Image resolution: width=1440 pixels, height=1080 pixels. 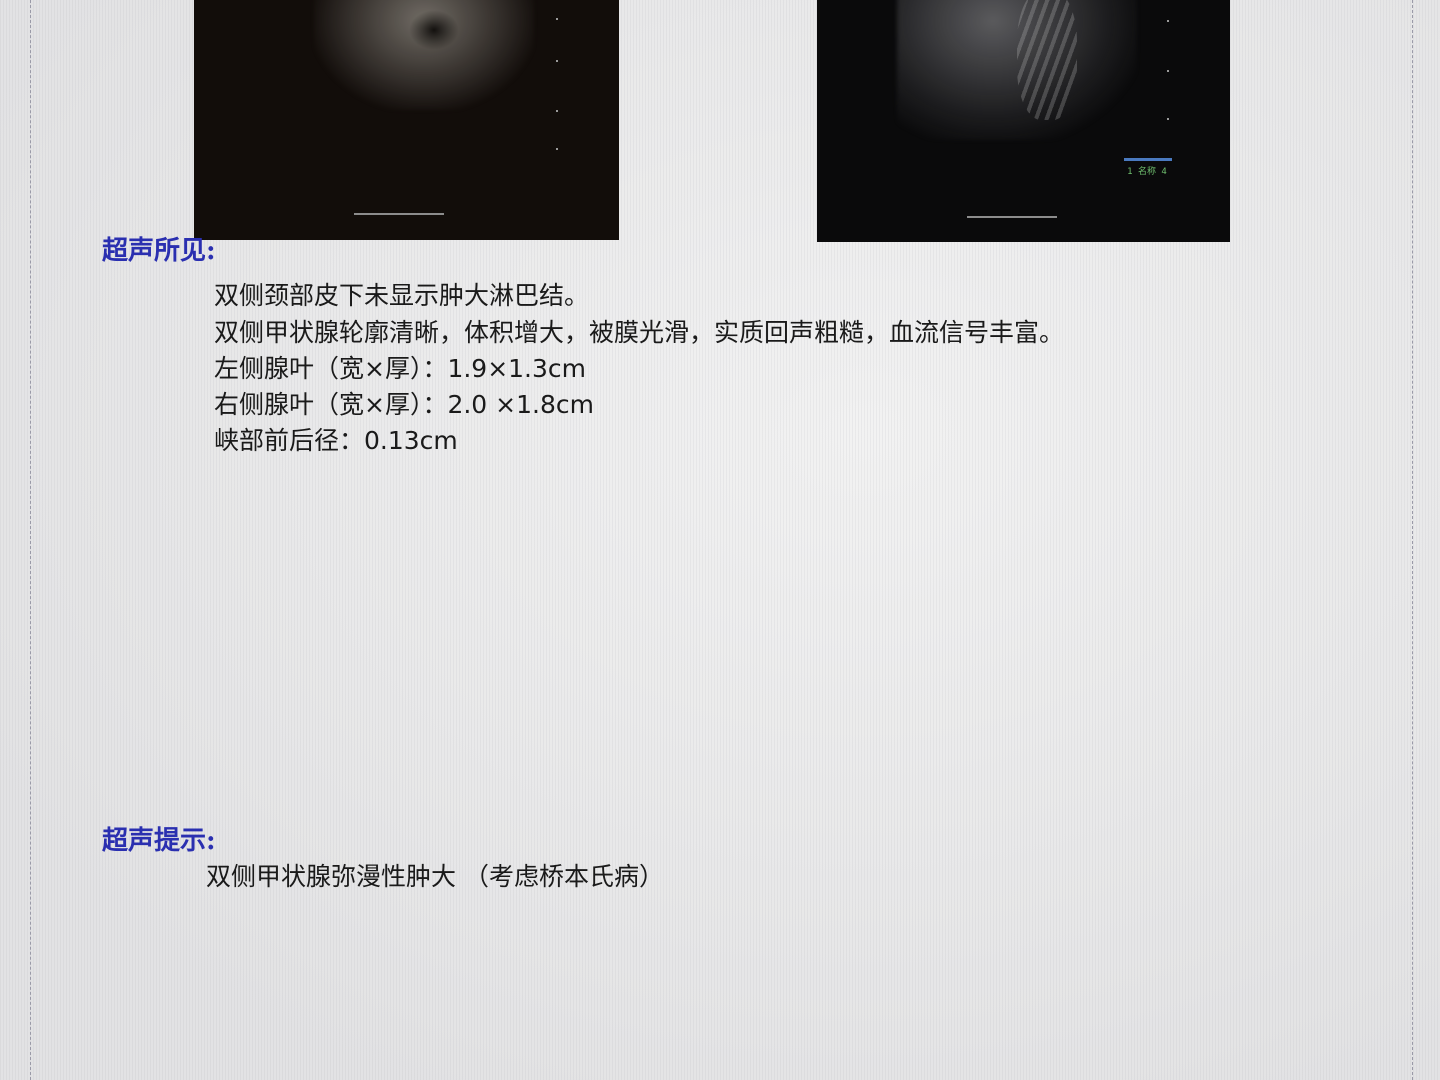 I want to click on tissue-band, so click(x=1047, y=60).